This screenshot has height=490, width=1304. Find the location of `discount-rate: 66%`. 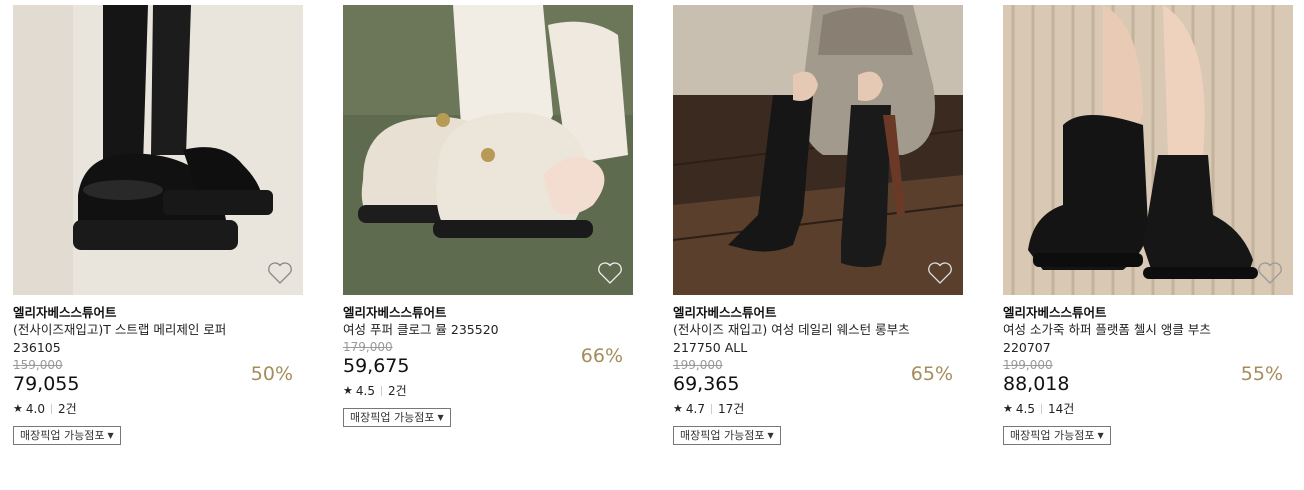

discount-rate: 66% is located at coordinates (601, 356).